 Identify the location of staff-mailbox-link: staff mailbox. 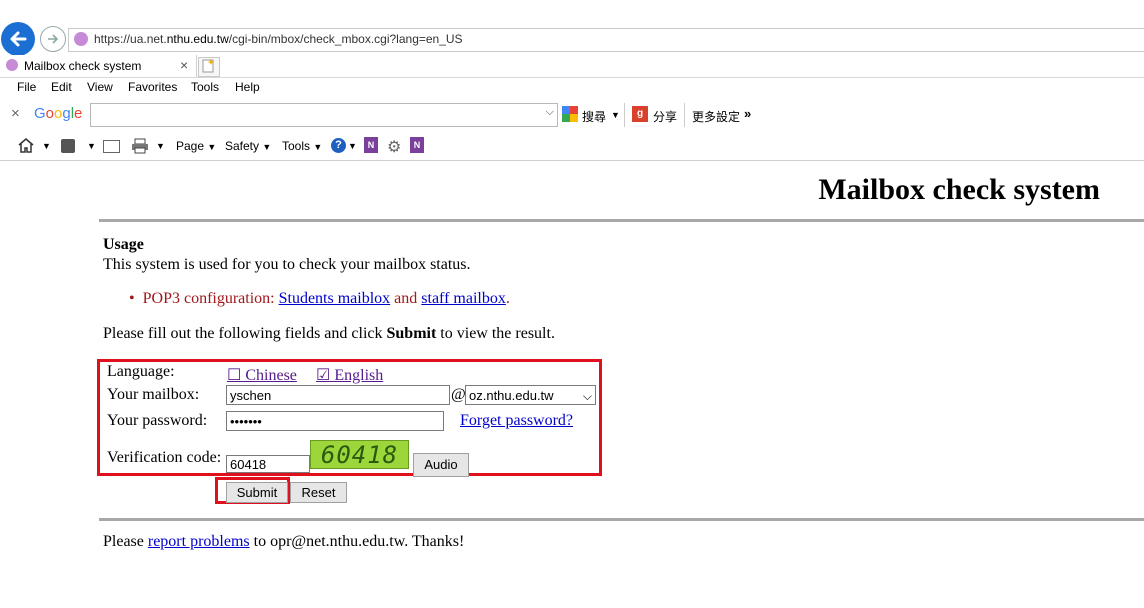
(463, 298).